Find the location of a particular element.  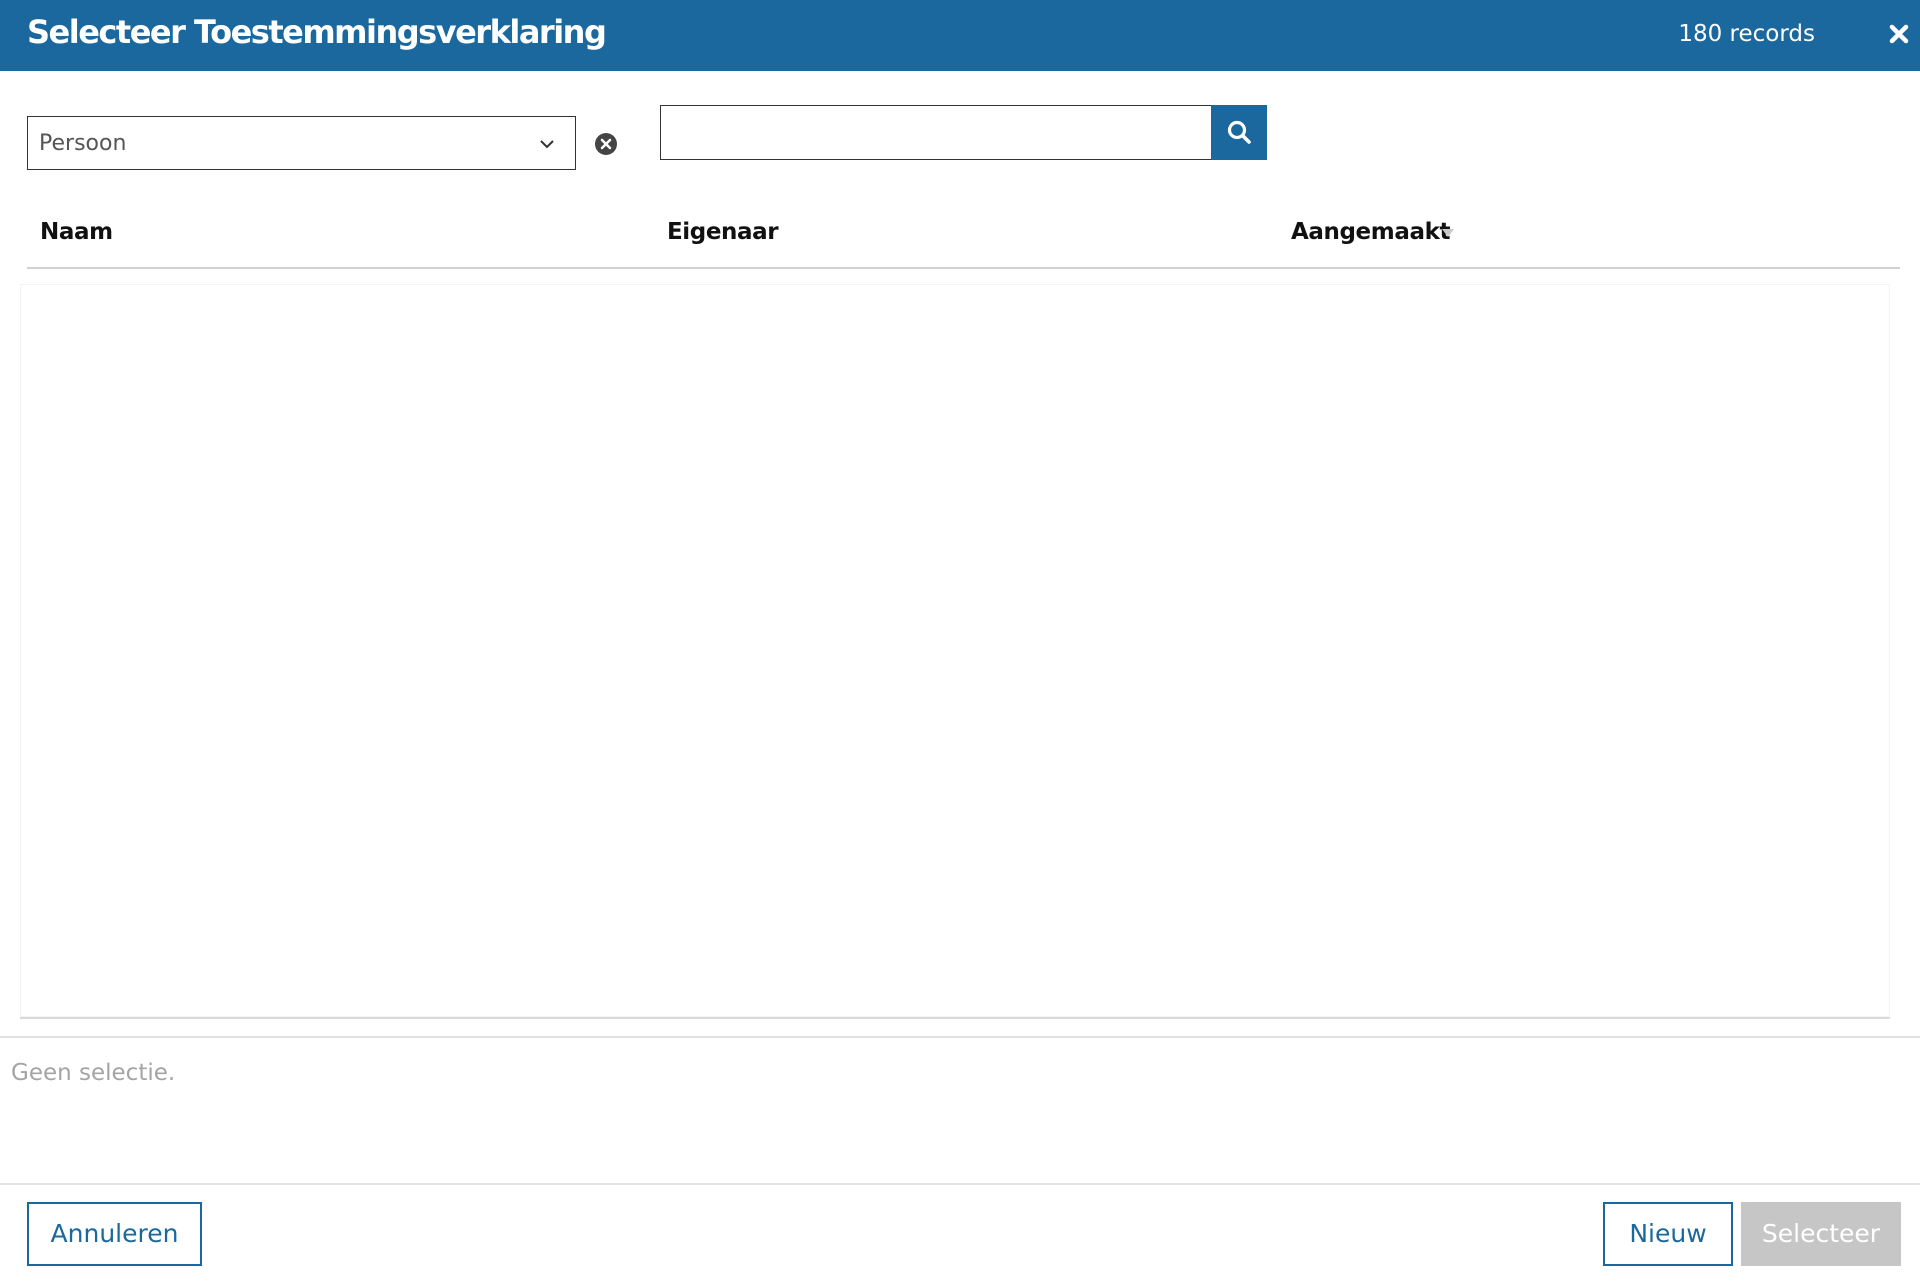

dialog-title: Selecteer Toestemmingsverklaring is located at coordinates (317, 32).